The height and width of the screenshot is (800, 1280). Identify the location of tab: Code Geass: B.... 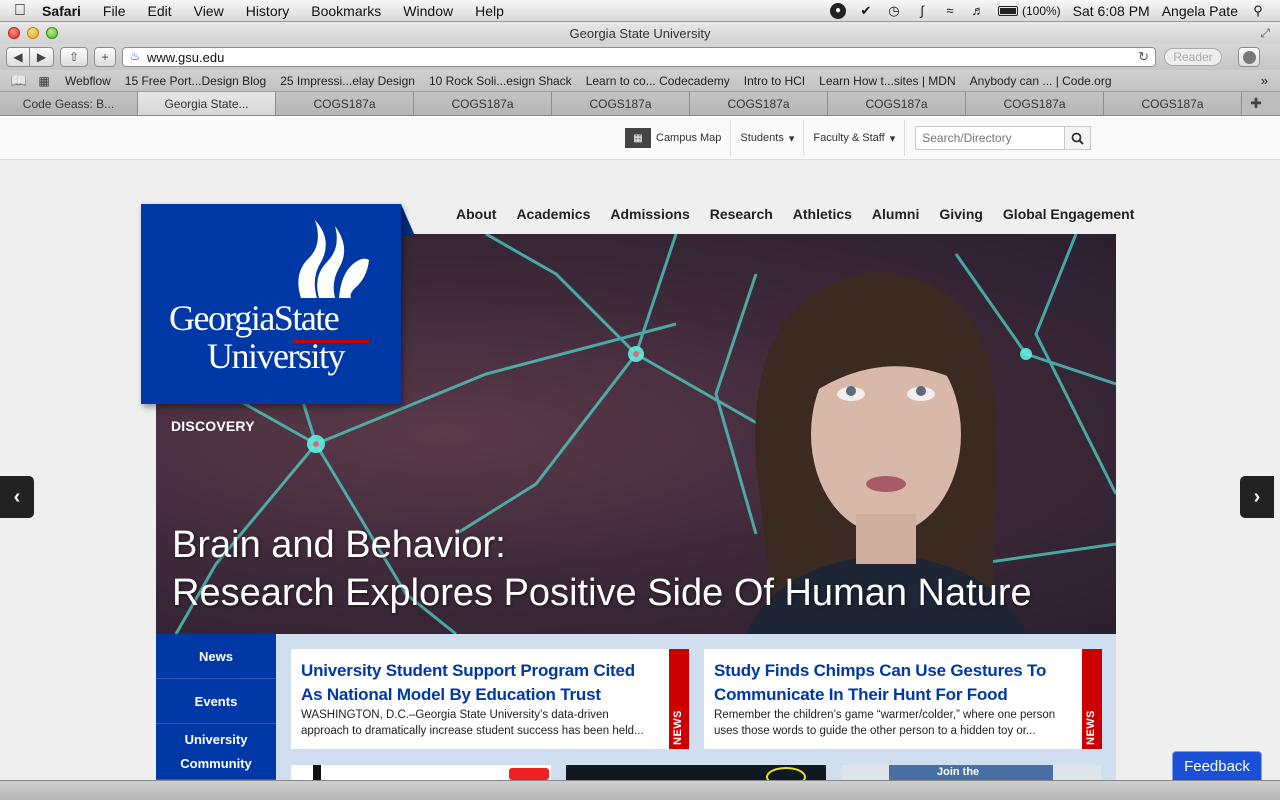
(69, 103).